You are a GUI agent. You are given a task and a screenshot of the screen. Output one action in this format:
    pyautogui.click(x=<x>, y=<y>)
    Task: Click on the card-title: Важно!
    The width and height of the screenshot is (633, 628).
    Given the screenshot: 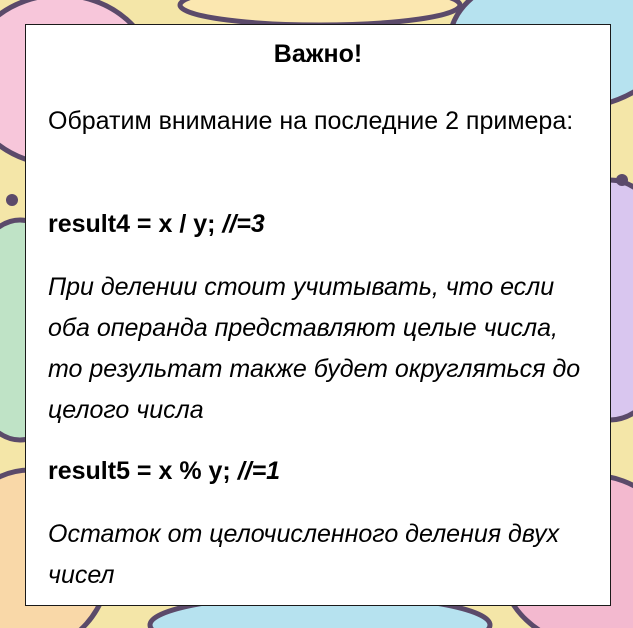 What is the action you would take?
    pyautogui.click(x=318, y=54)
    